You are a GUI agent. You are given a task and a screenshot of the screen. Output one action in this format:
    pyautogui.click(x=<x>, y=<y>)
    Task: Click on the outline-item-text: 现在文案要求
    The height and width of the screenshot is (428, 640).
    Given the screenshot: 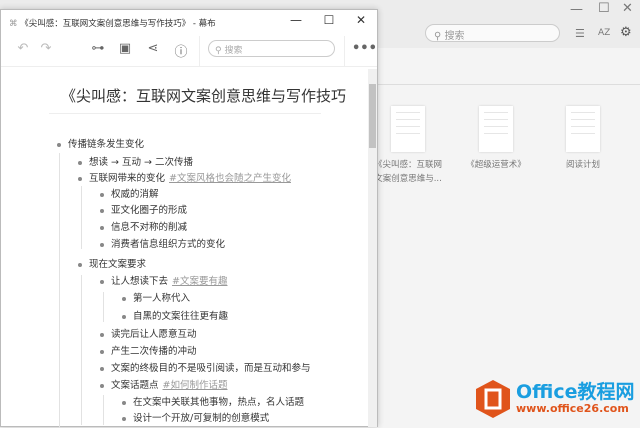 What is the action you would take?
    pyautogui.click(x=118, y=264)
    